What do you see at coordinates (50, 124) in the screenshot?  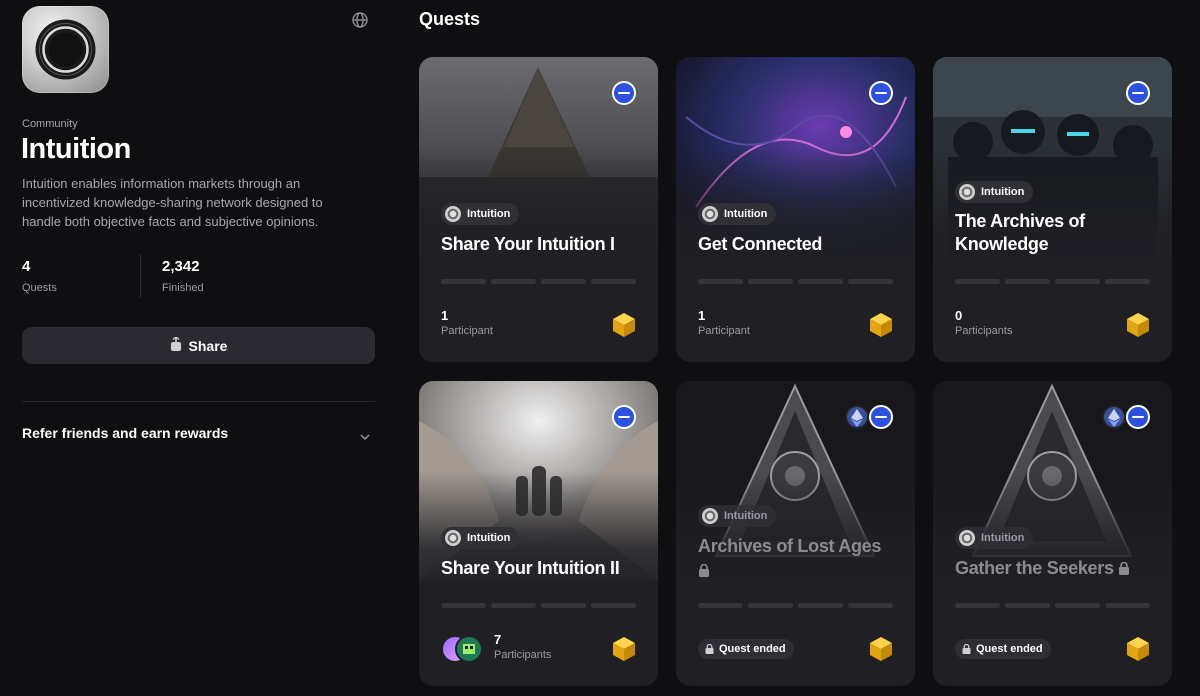 I see `community-kicker: Community` at bounding box center [50, 124].